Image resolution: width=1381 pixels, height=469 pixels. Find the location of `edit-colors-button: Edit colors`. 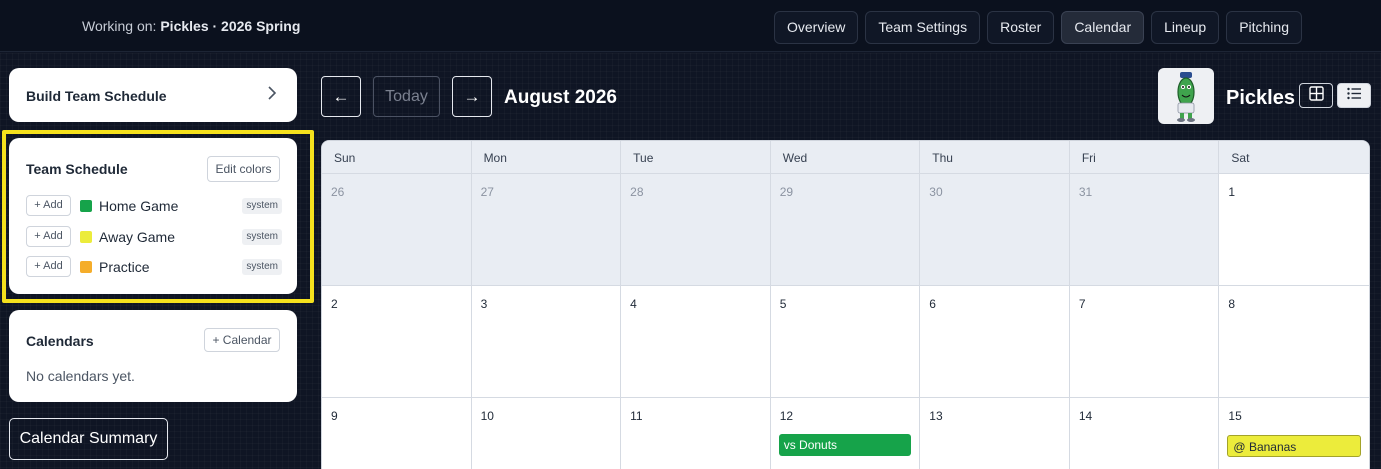

edit-colors-button: Edit colors is located at coordinates (243, 169).